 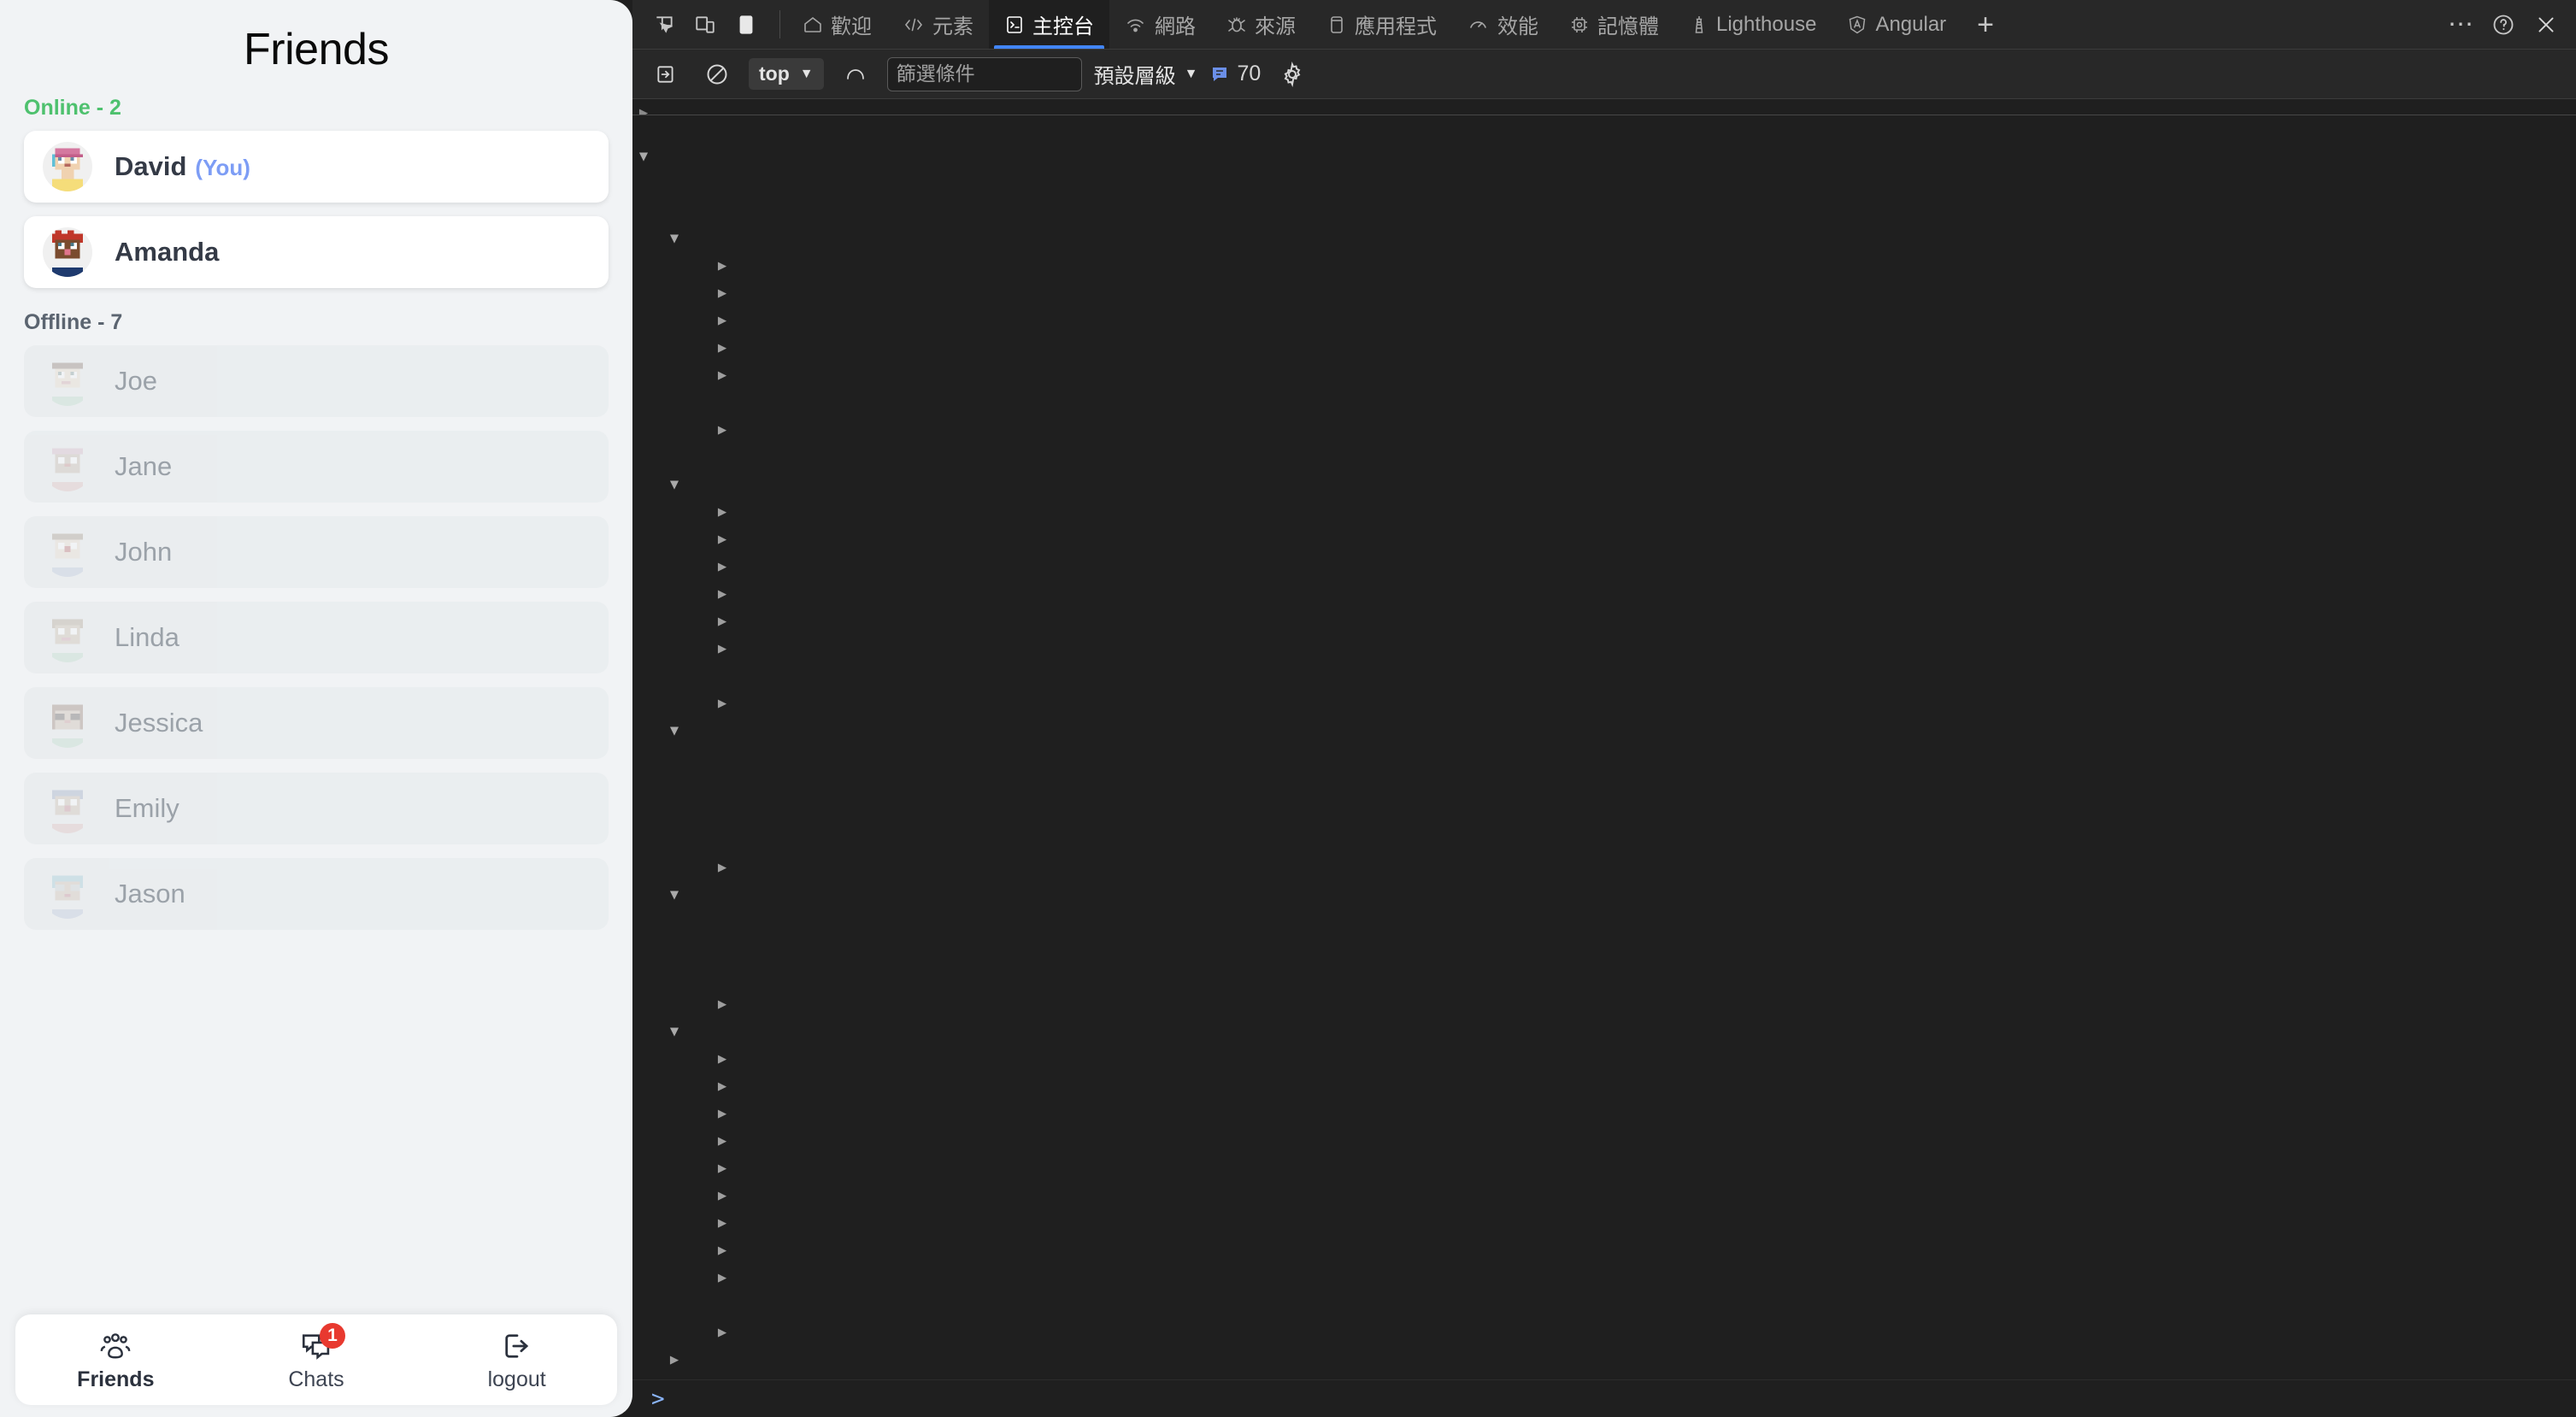 I want to click on friend-row-amanda: Amanda, so click(x=316, y=252).